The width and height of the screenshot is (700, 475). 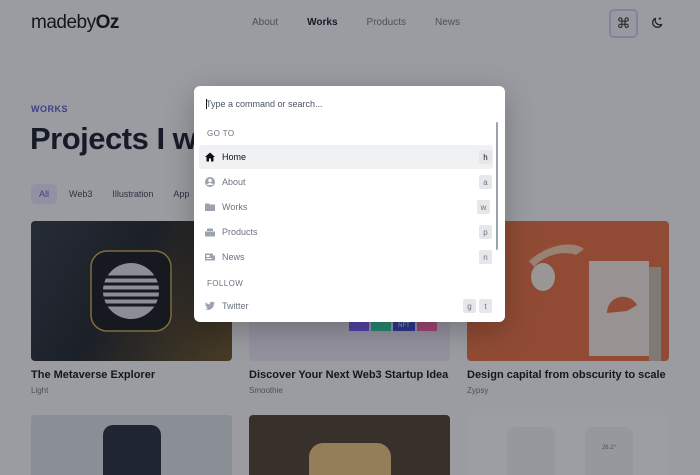 I want to click on command-item-label: Home, so click(x=234, y=157).